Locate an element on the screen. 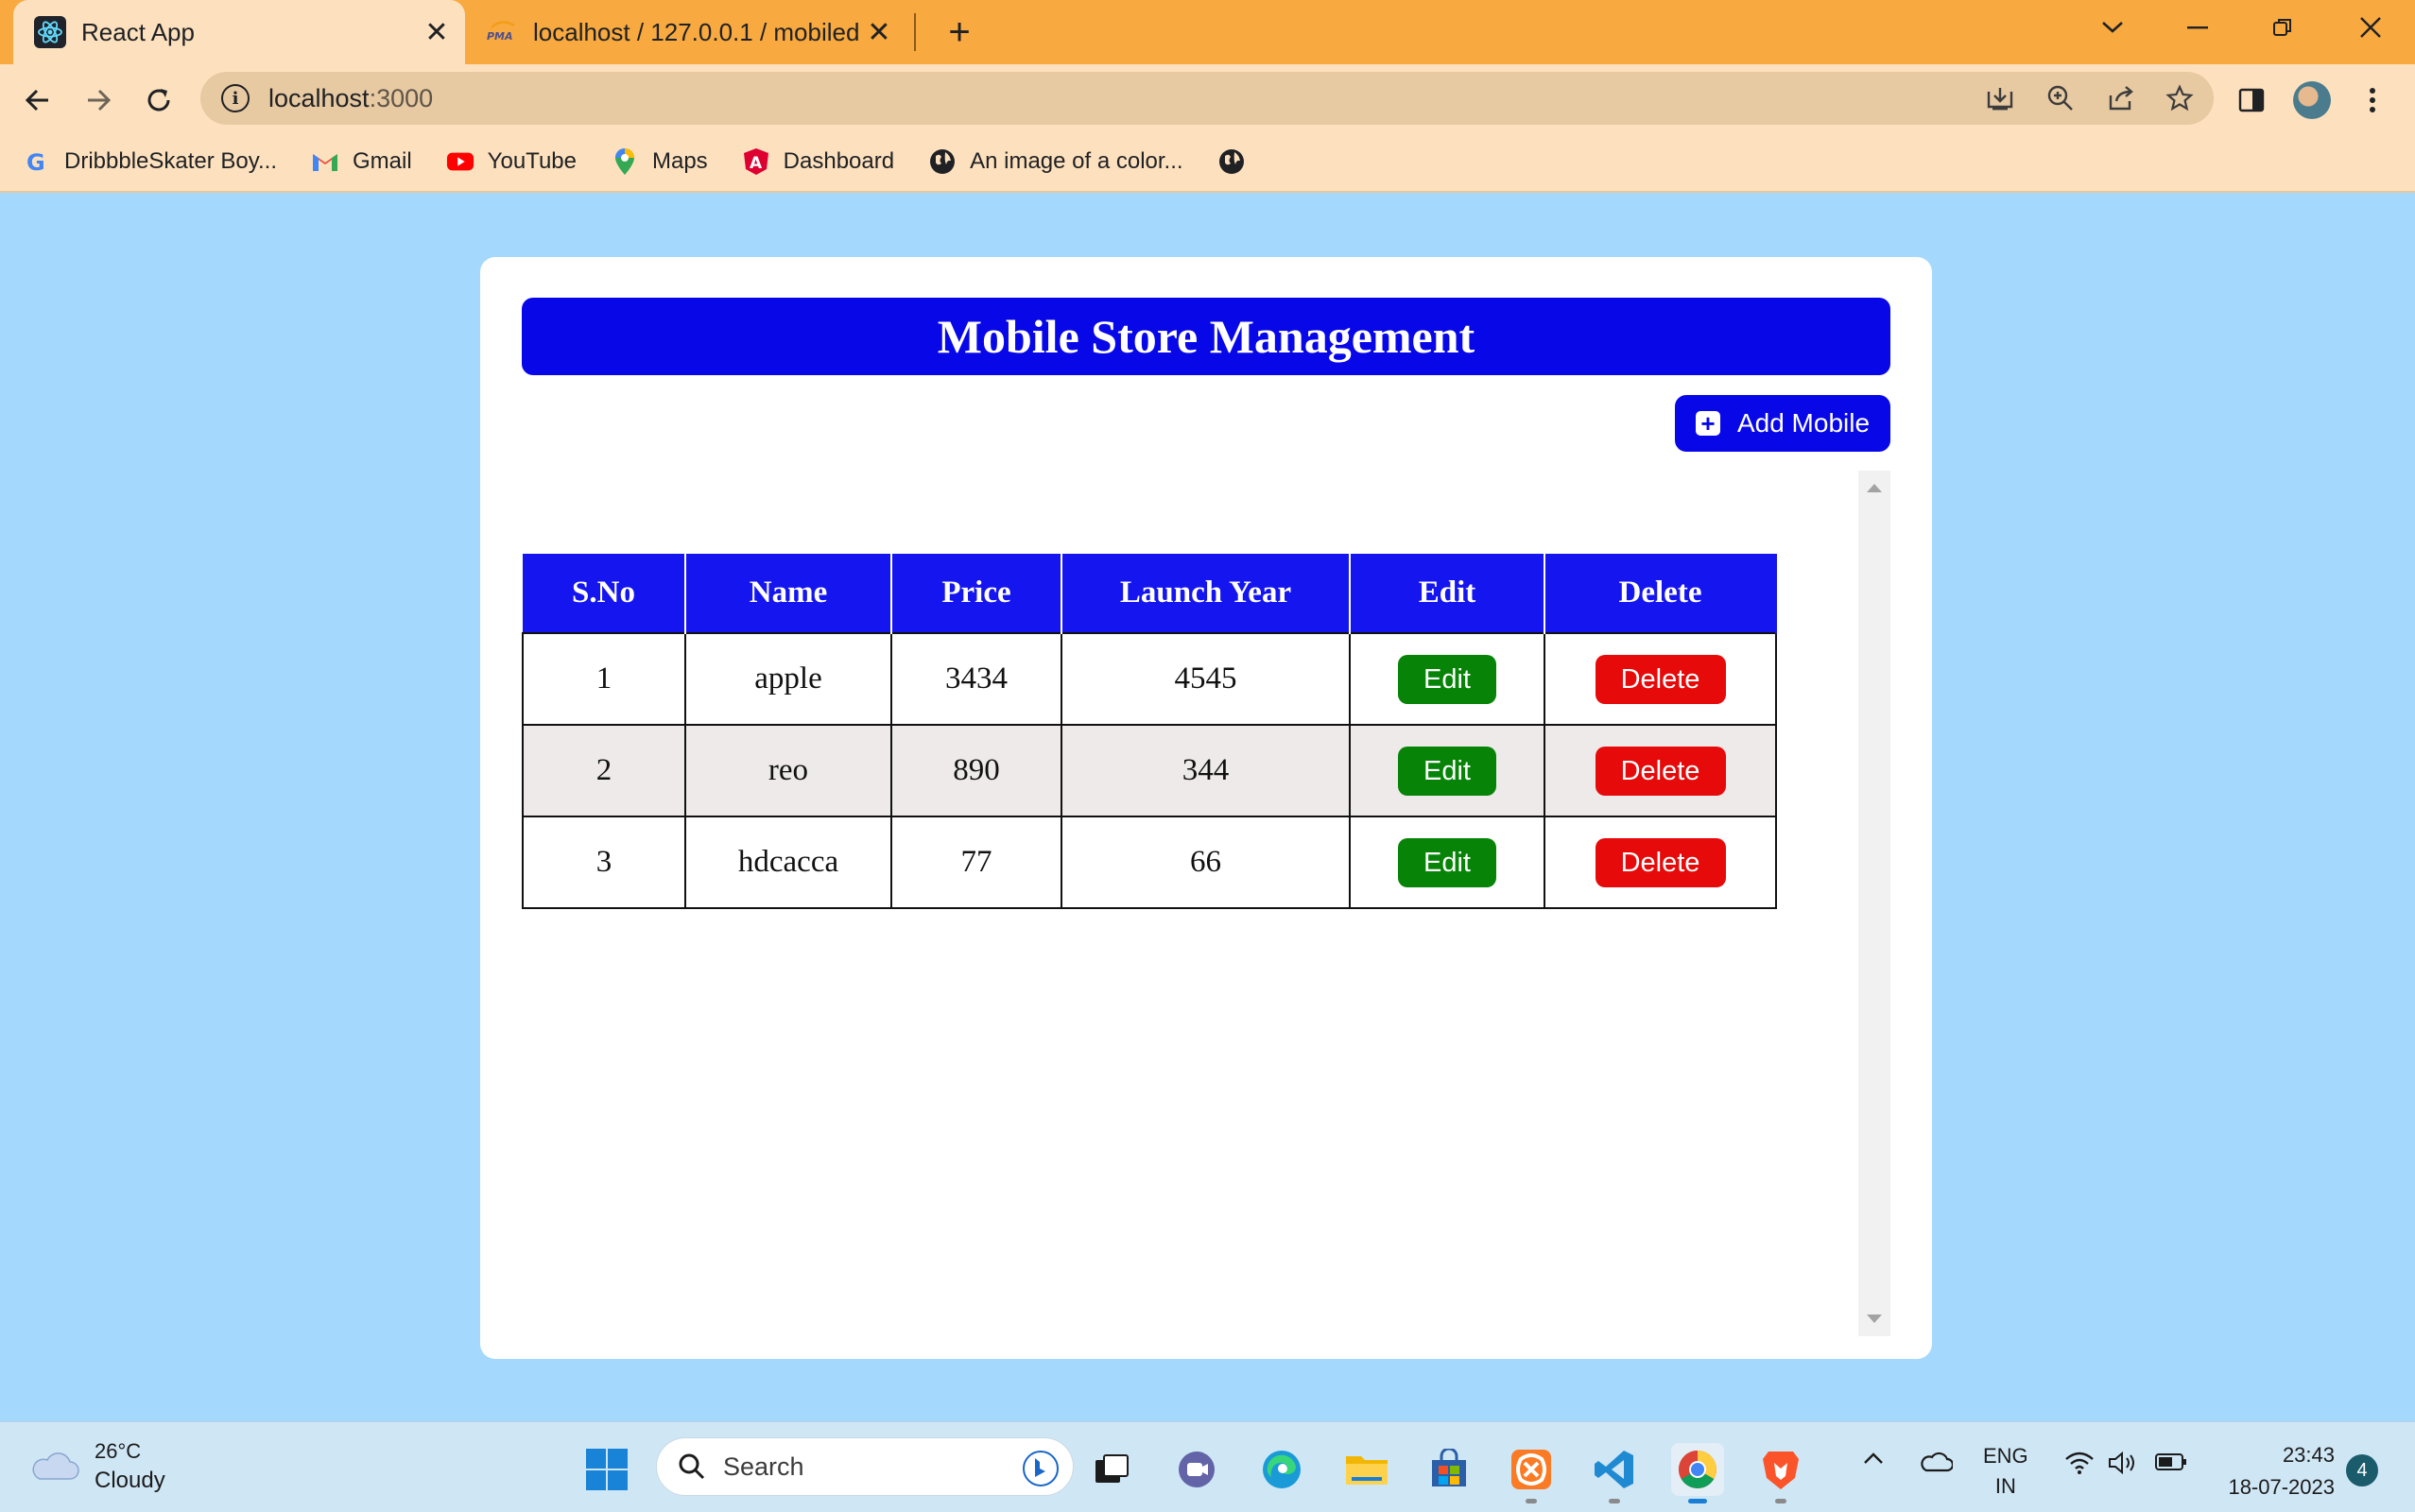 This screenshot has width=2415, height=1512. task-view-icon is located at coordinates (1111, 1469).